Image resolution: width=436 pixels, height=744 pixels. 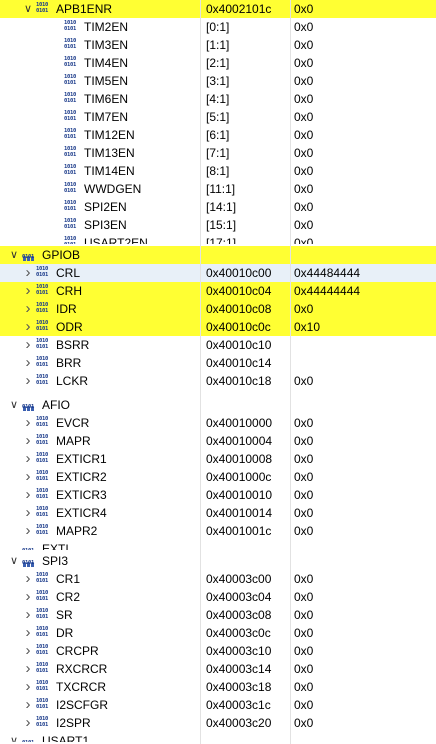 I want to click on tree-row: › 1010 0101 LCKR 0x40010c18 0x0, so click(x=218, y=381).